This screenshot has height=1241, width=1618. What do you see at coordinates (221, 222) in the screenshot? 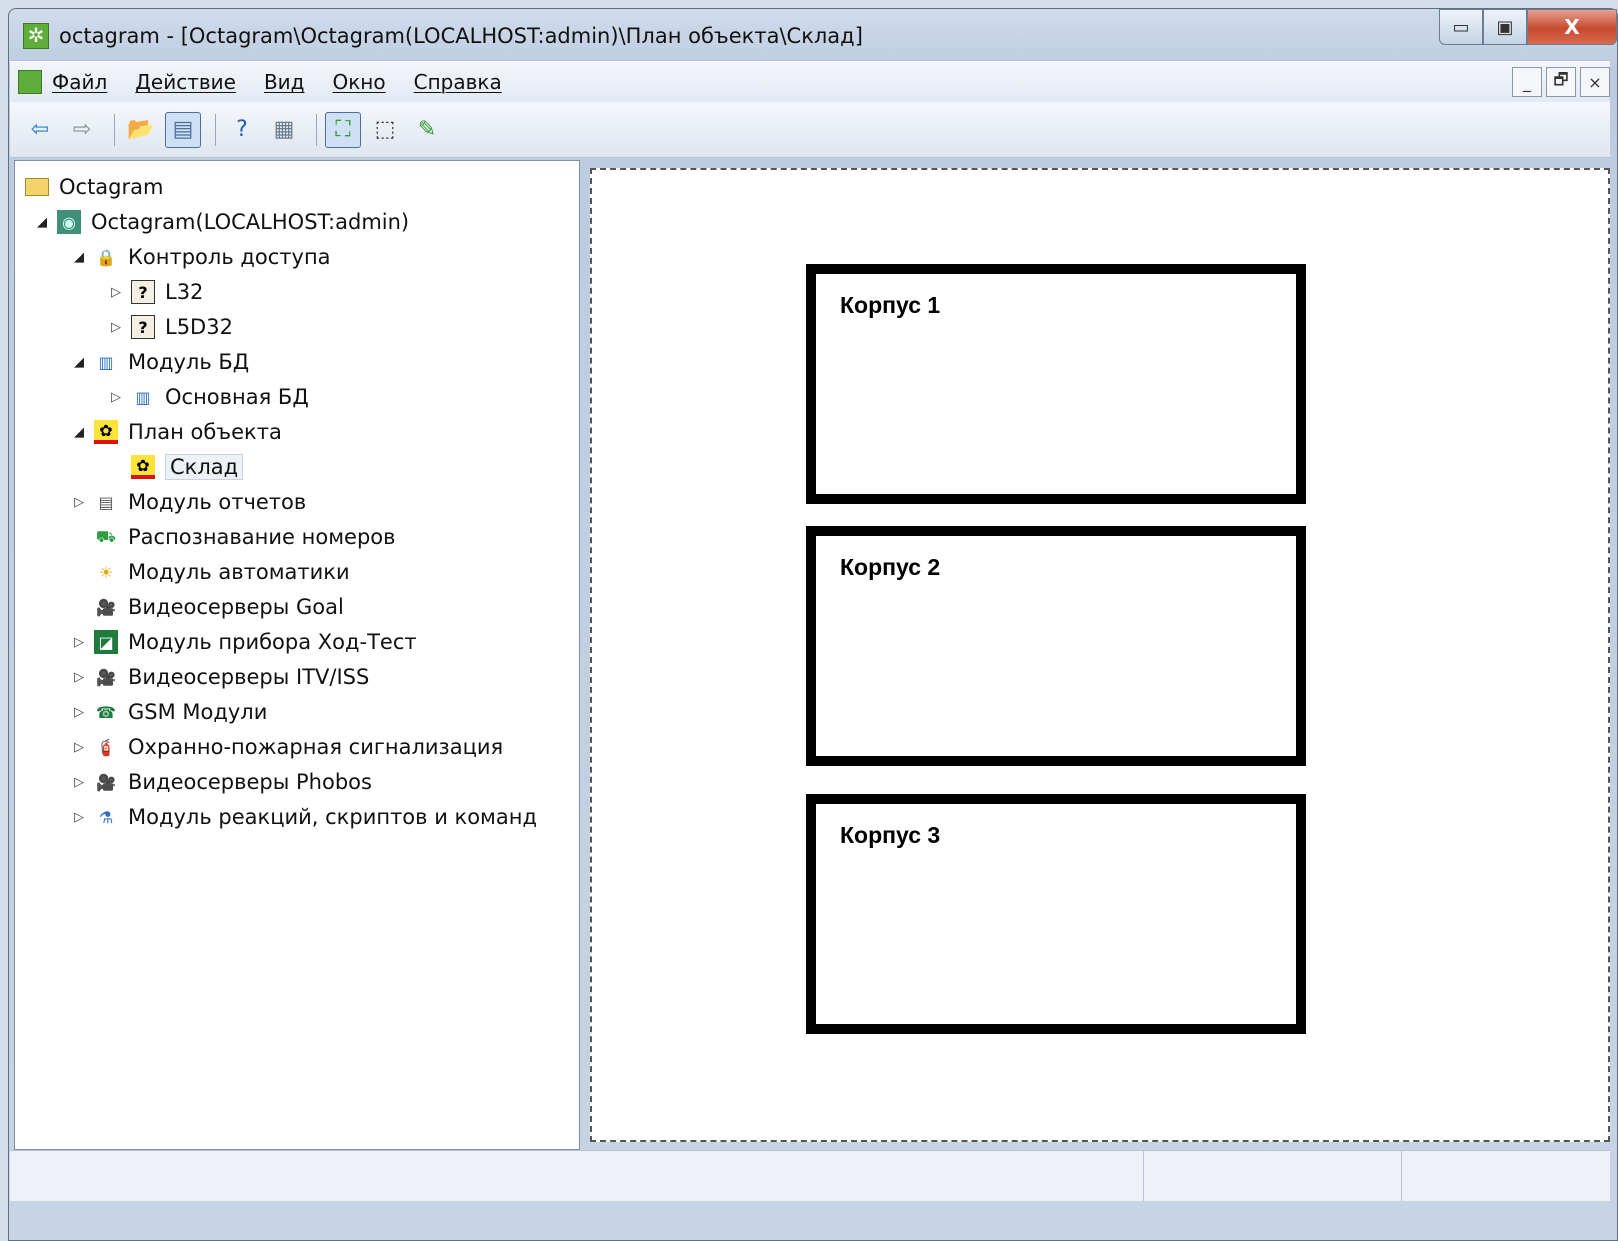
I see `tree-item: ◢ ◉ Octagram(LOCALHOST:admin)` at bounding box center [221, 222].